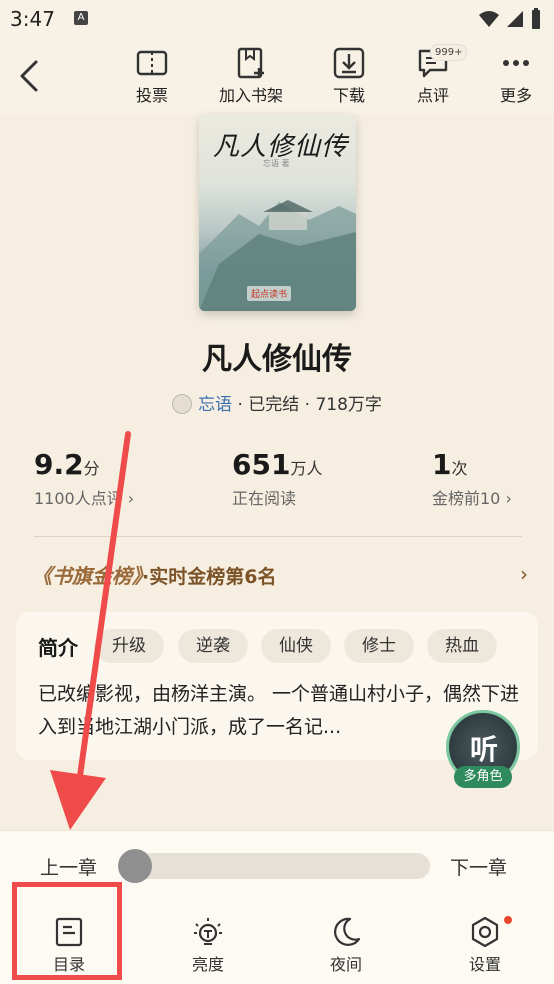 The width and height of the screenshot is (554, 984). What do you see at coordinates (347, 931) in the screenshot?
I see `moon-icon` at bounding box center [347, 931].